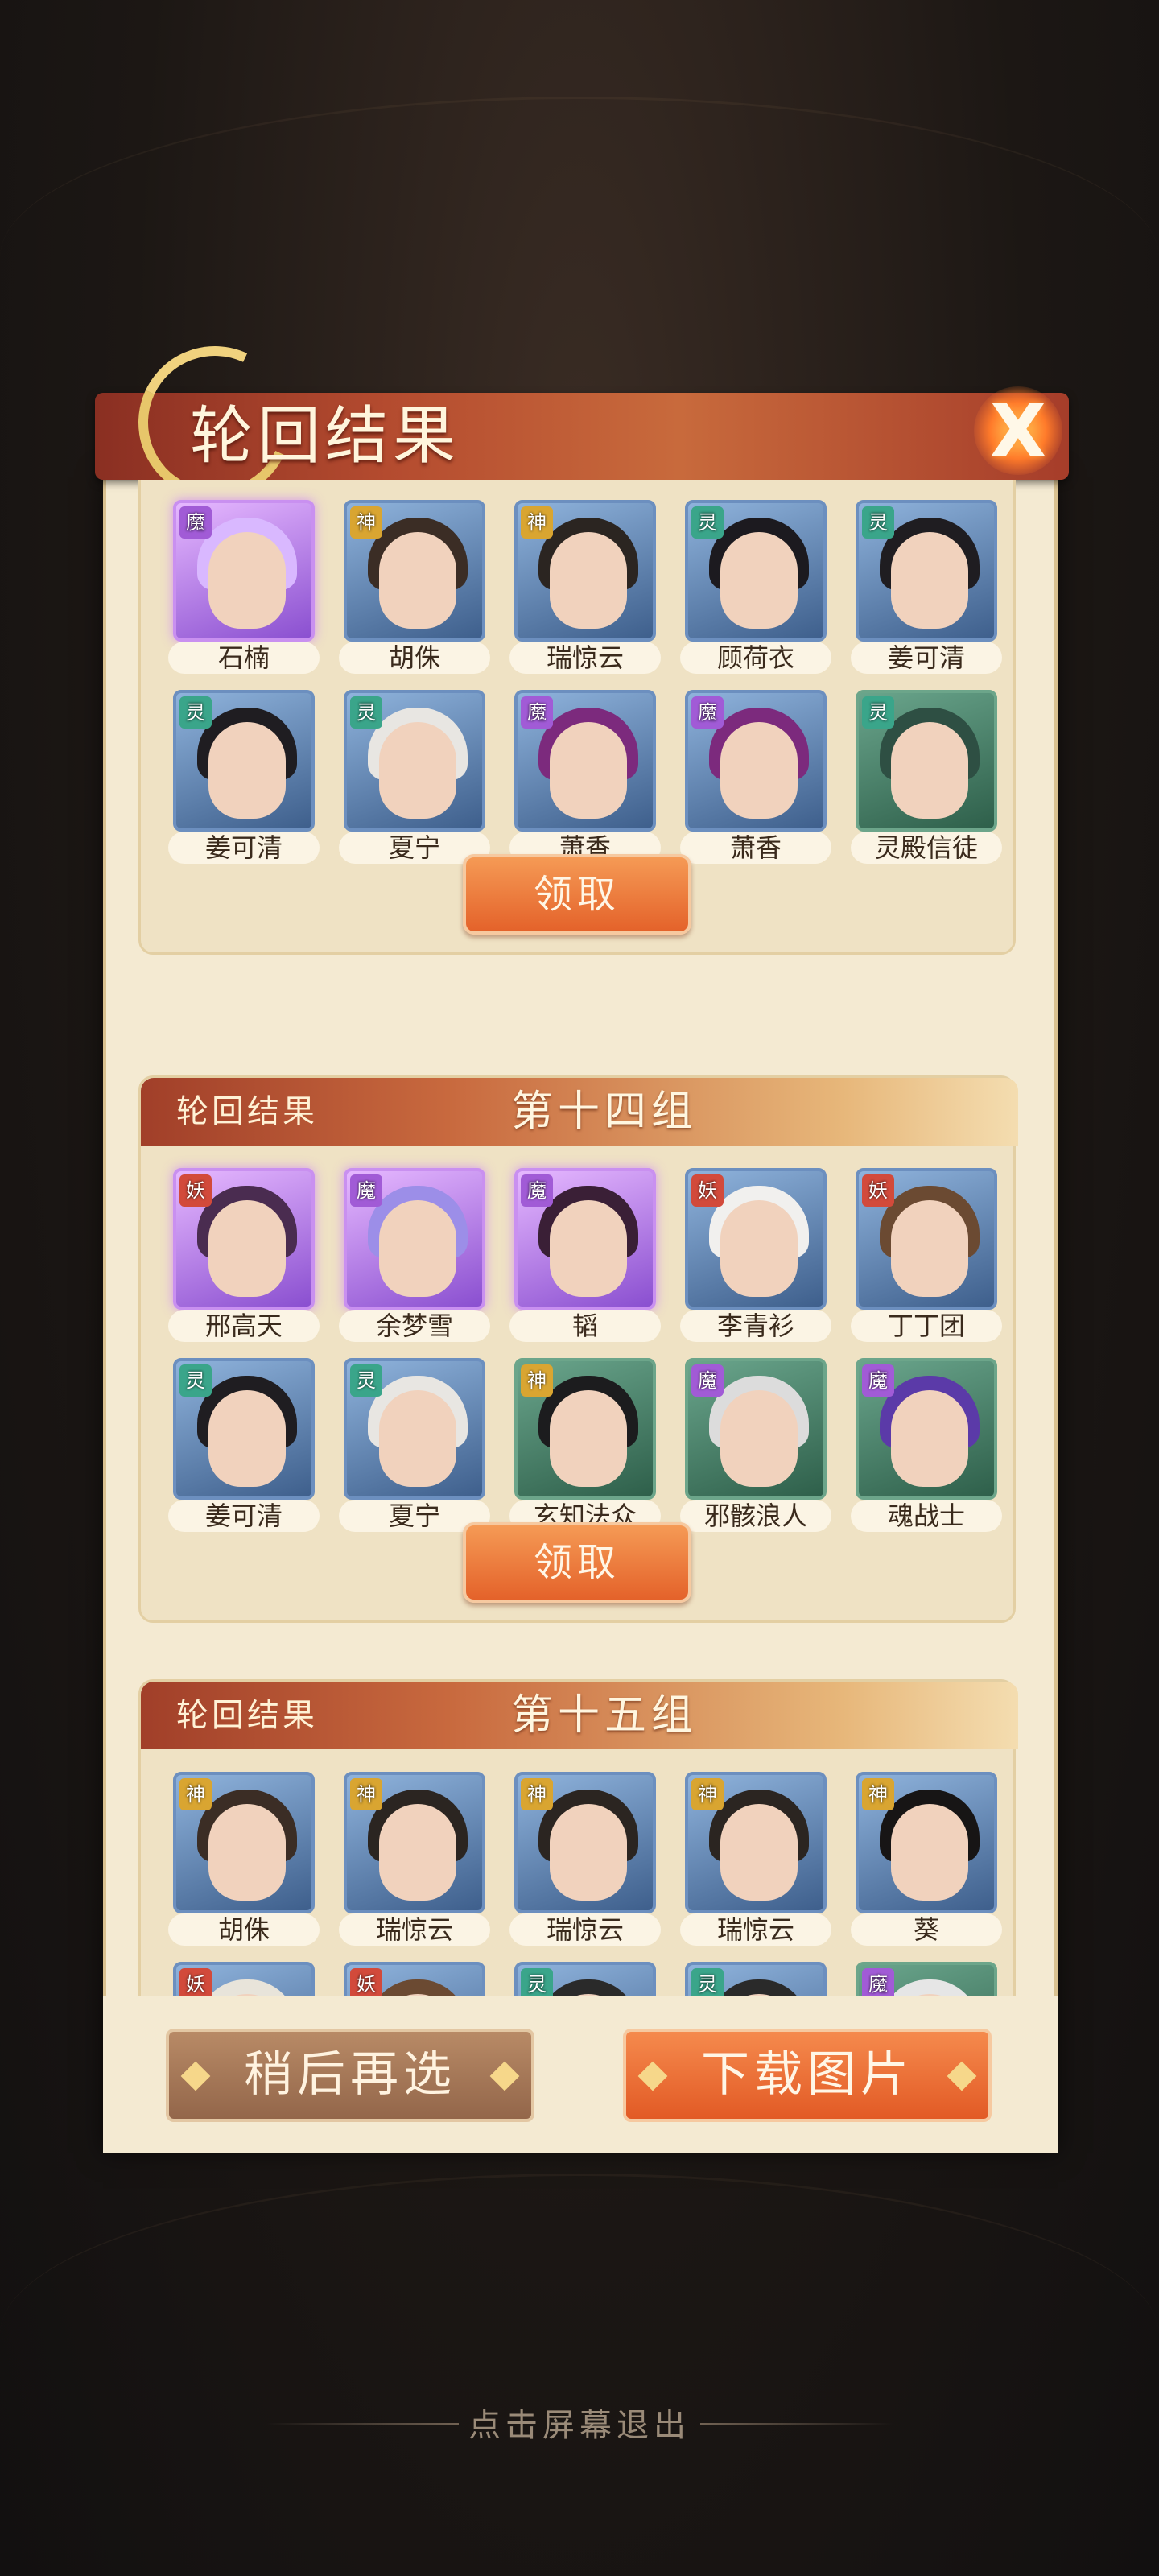 The width and height of the screenshot is (1159, 2576). I want to click on character-card: 魔石楠, so click(244, 587).